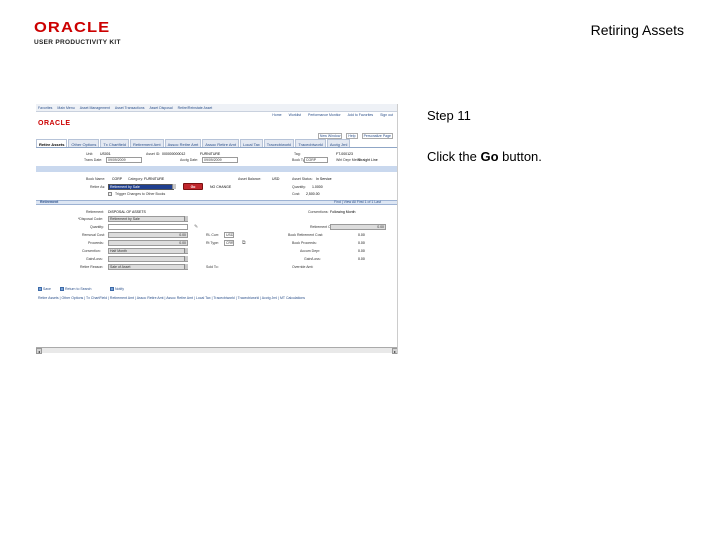  Describe the element at coordinates (316, 160) in the screenshot. I see `book-type-field: CORP` at that location.